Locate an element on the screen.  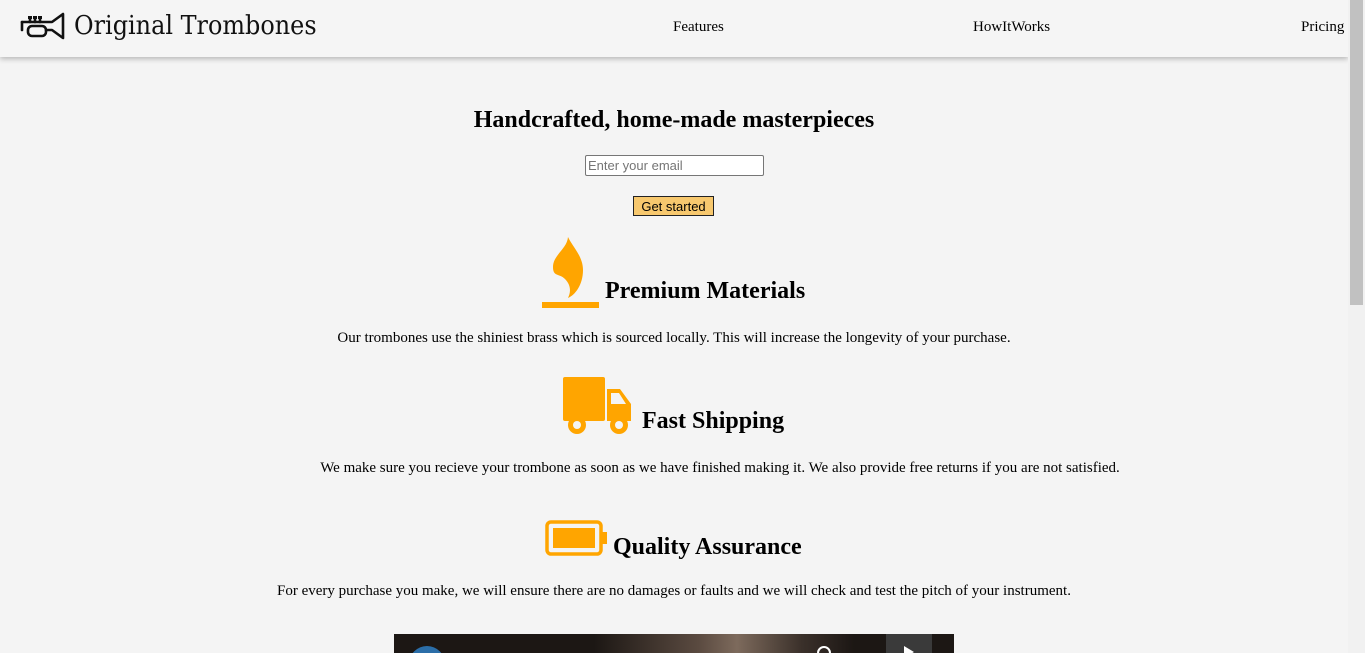
trumpet-logo-icon is located at coordinates (42, 26).